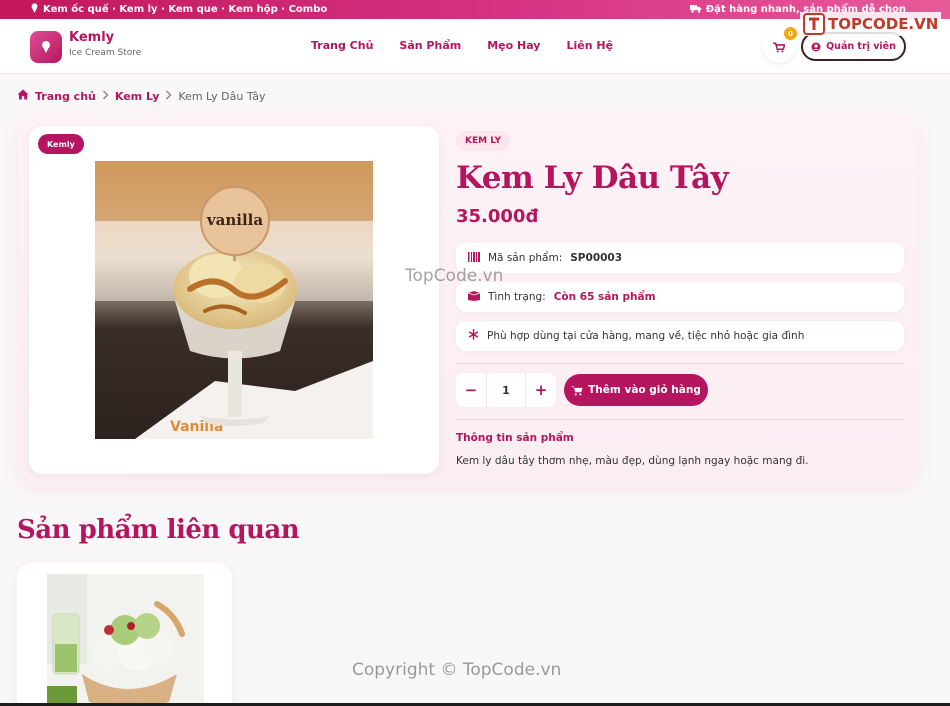 This screenshot has height=706, width=950. I want to click on nav-products: Sản Phẩm, so click(430, 45).